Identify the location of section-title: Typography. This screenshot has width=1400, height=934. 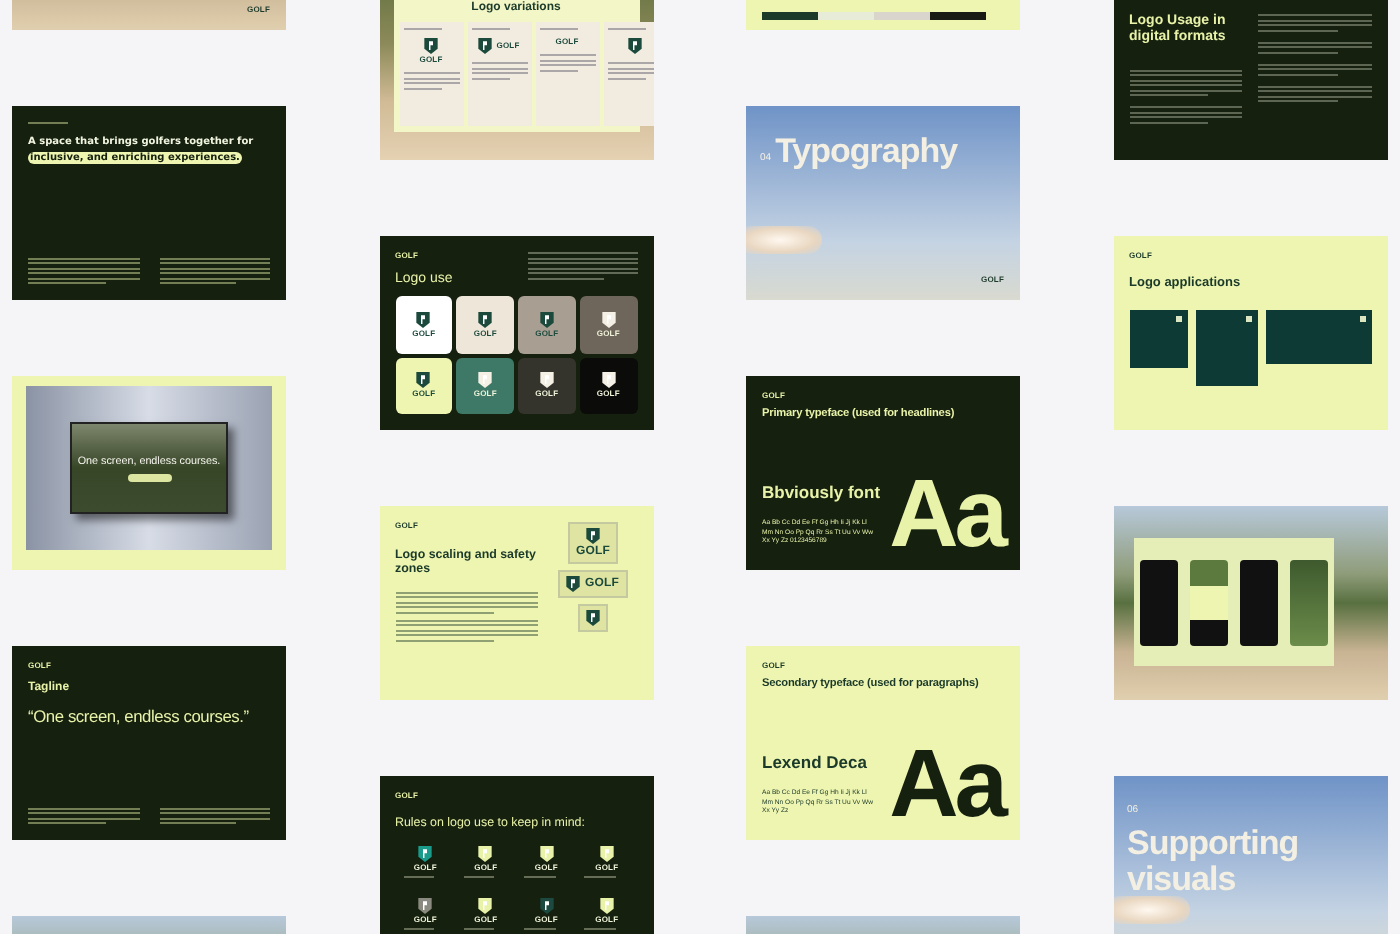
(866, 152).